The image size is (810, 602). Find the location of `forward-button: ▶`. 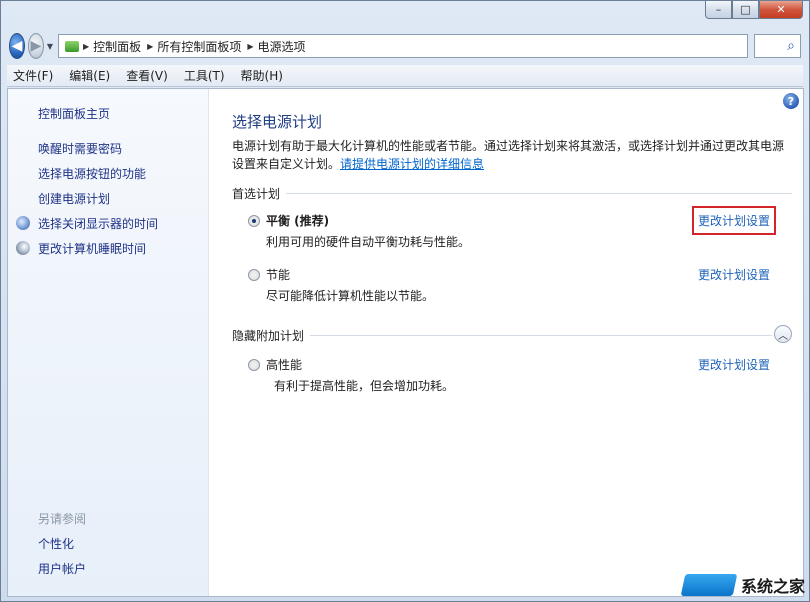

forward-button: ▶ is located at coordinates (35, 46).